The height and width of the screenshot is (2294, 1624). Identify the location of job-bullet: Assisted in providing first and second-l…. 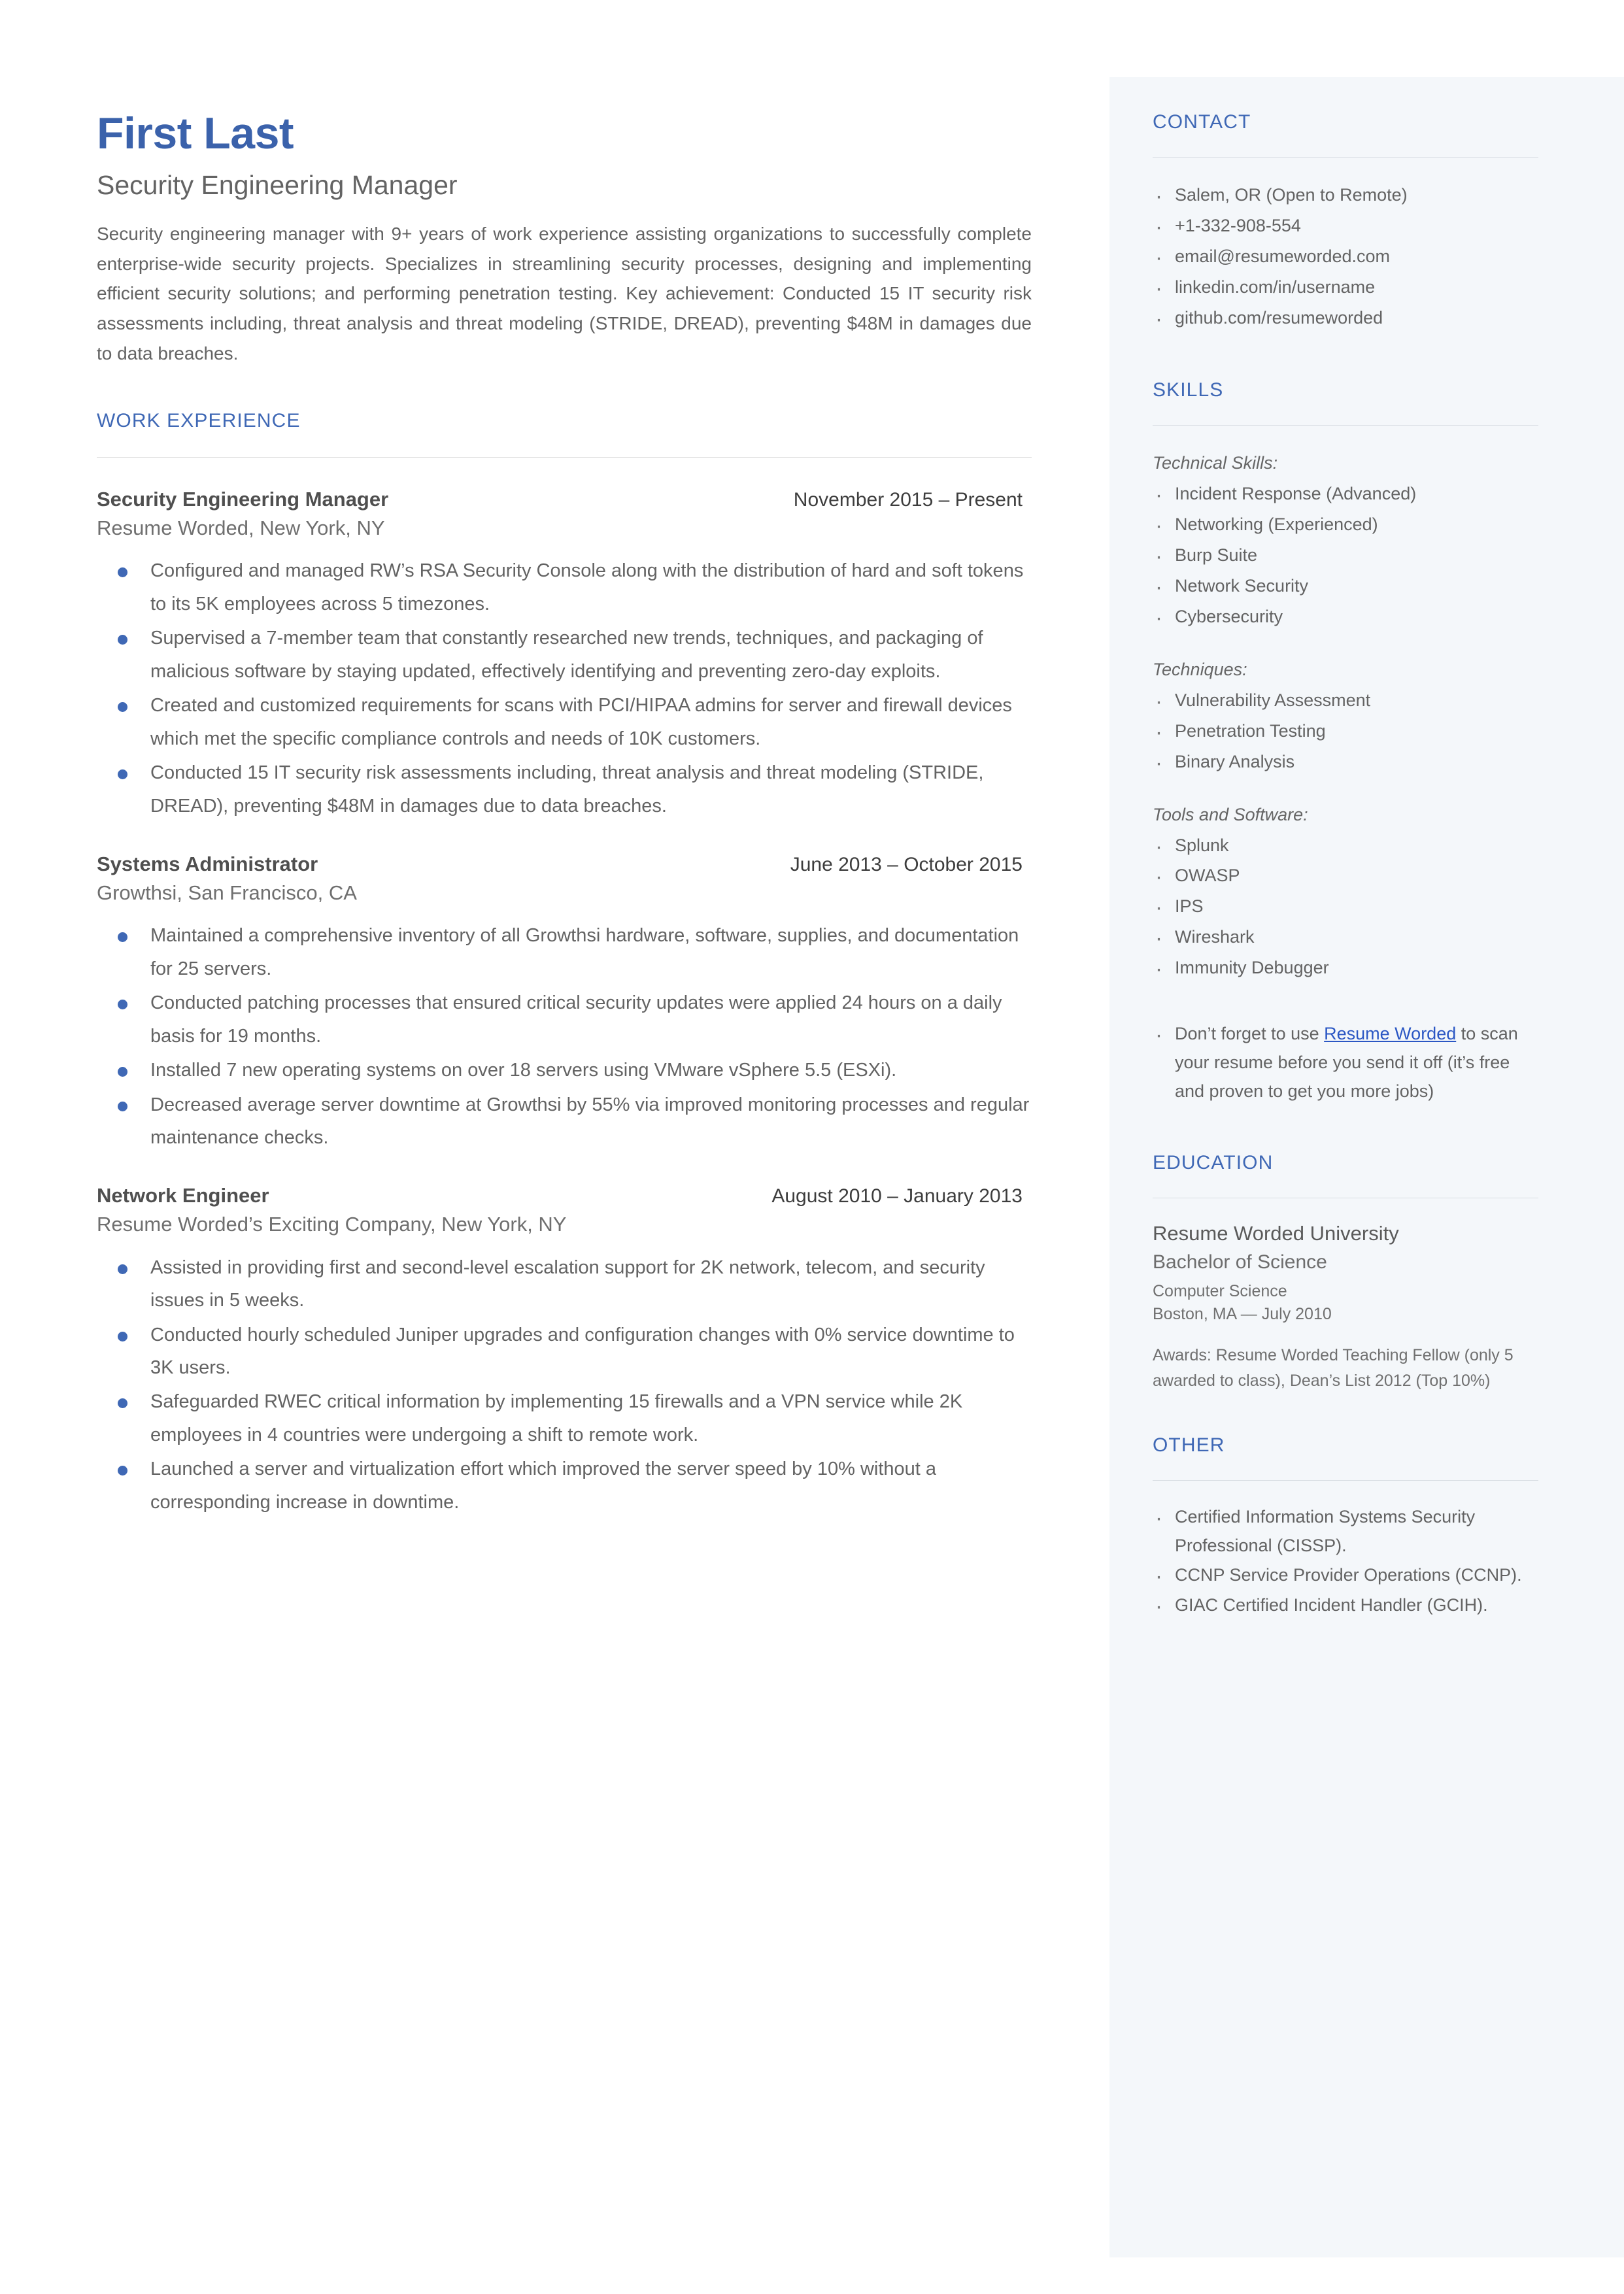
(564, 1284).